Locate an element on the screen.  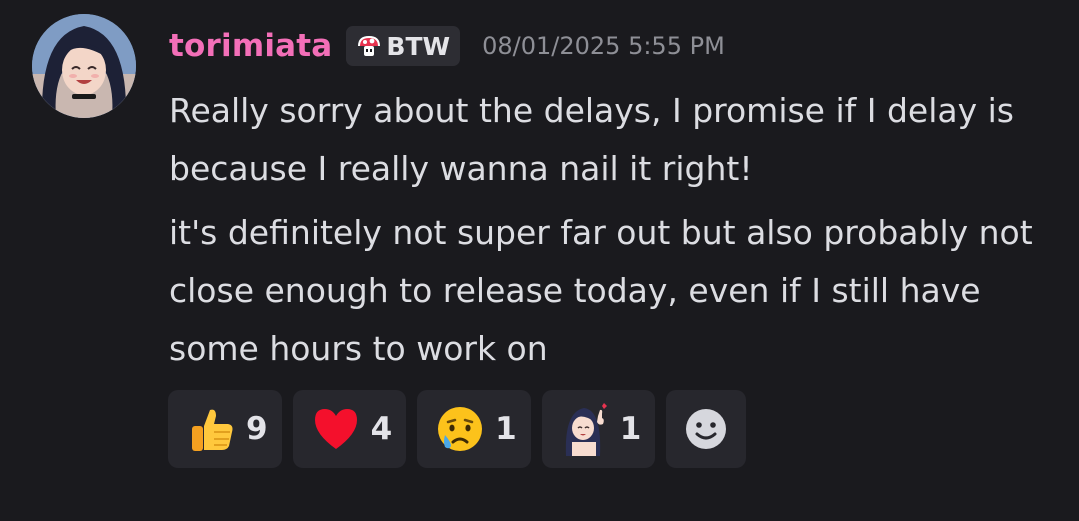
guild-tag-label: BTW is located at coordinates (418, 46).